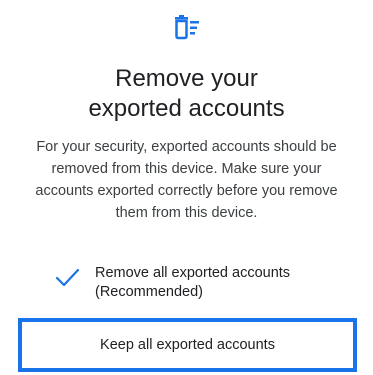 This screenshot has height=375, width=373. I want to click on delete-list-icon, so click(186, 27).